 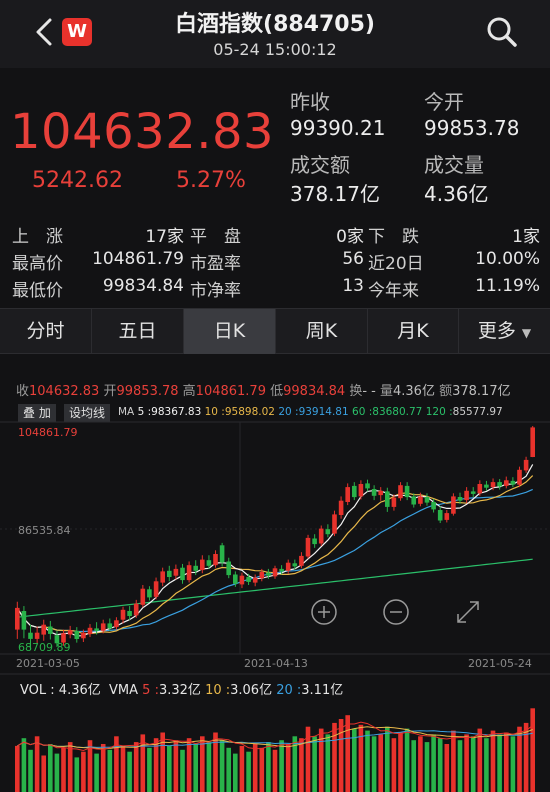 I want to click on price-change-pct: 5.27%, so click(x=211, y=180).